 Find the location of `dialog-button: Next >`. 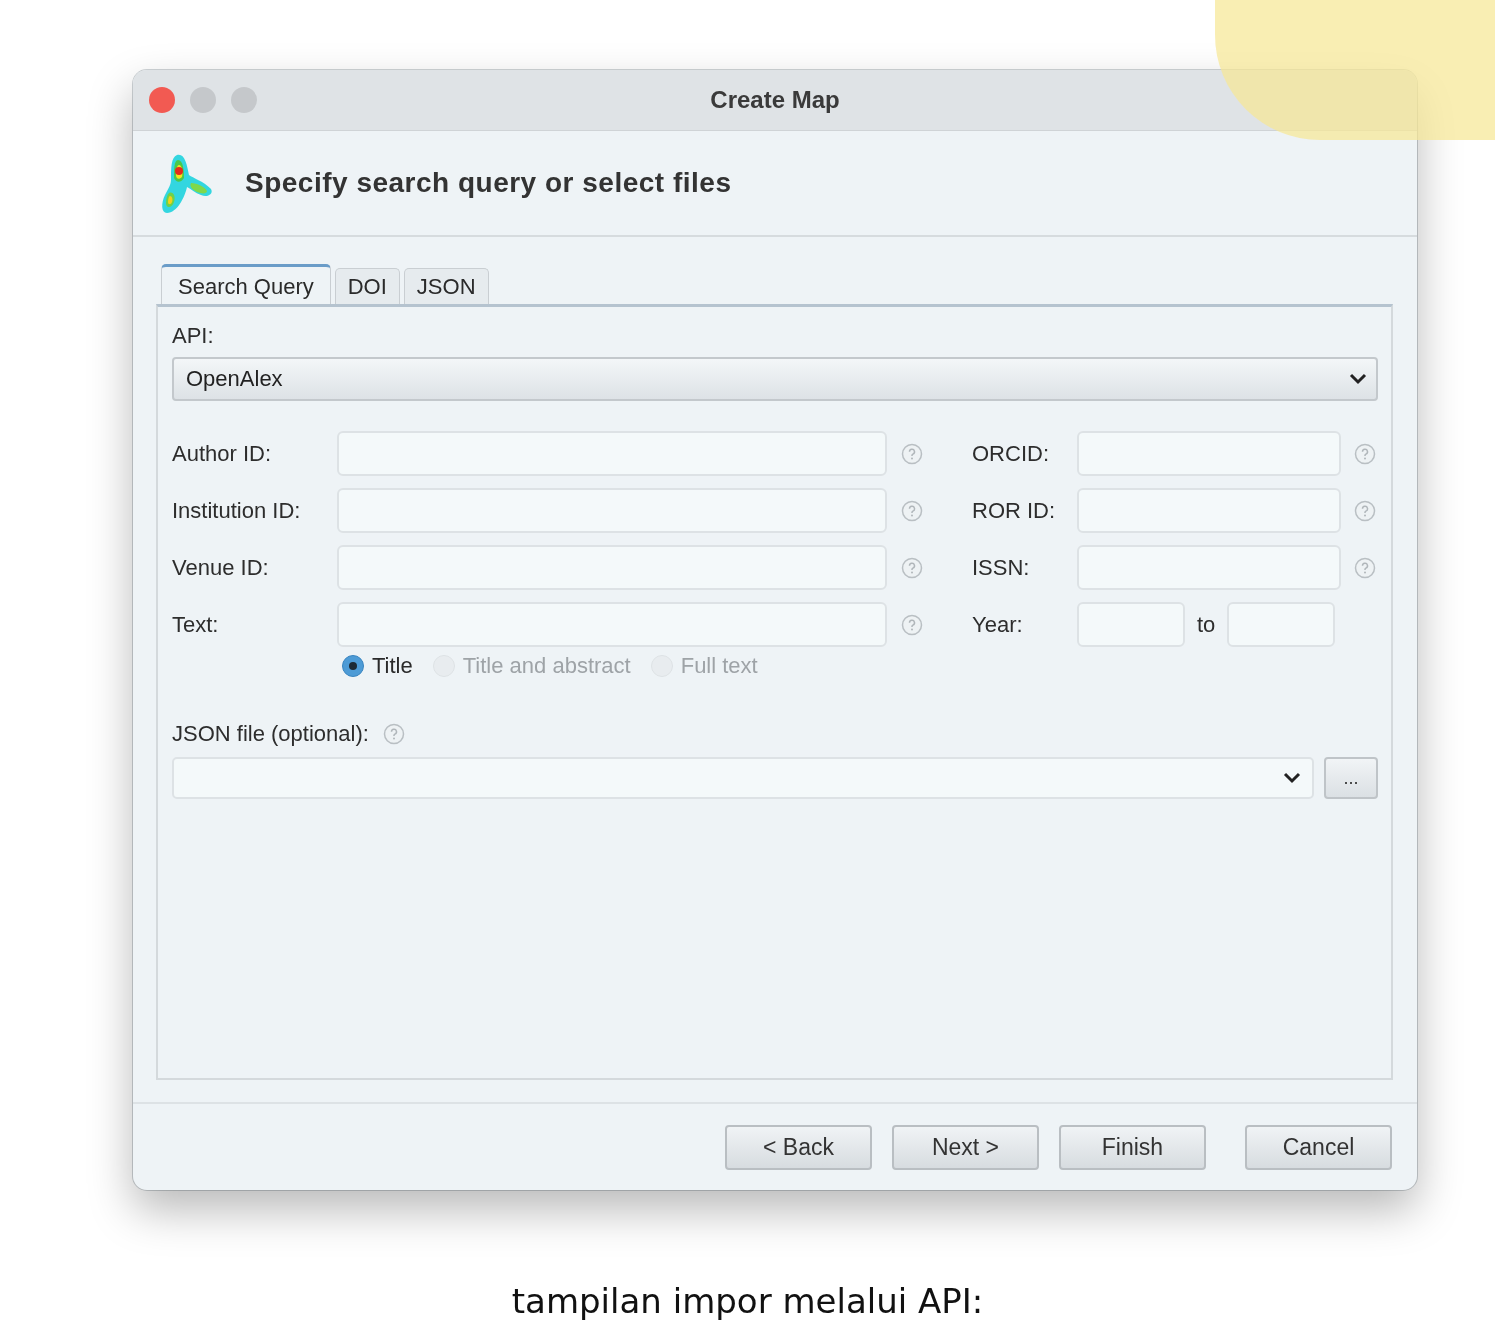

dialog-button: Next > is located at coordinates (965, 1147).